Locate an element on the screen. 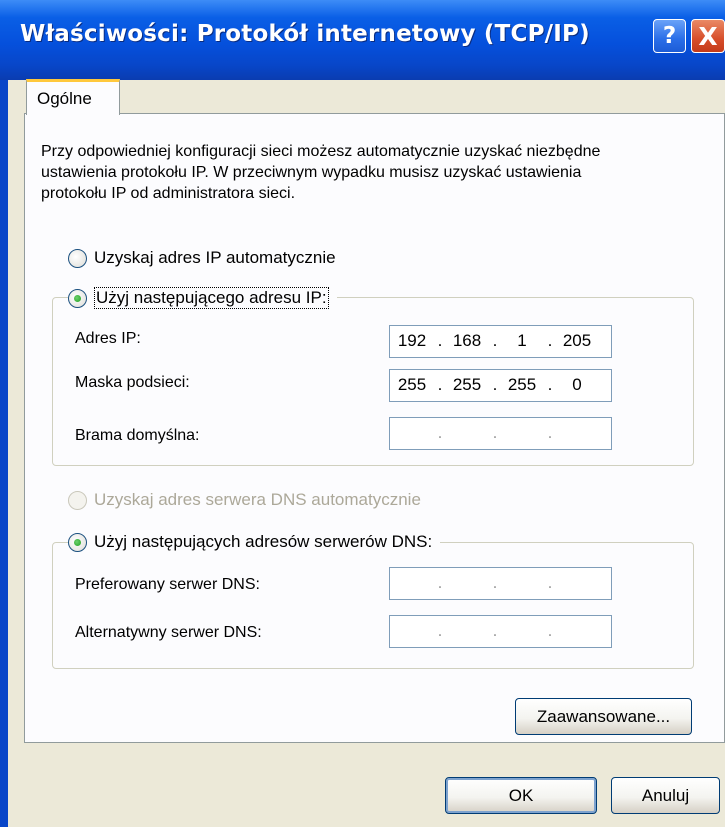  close-icon: X is located at coordinates (708, 36).